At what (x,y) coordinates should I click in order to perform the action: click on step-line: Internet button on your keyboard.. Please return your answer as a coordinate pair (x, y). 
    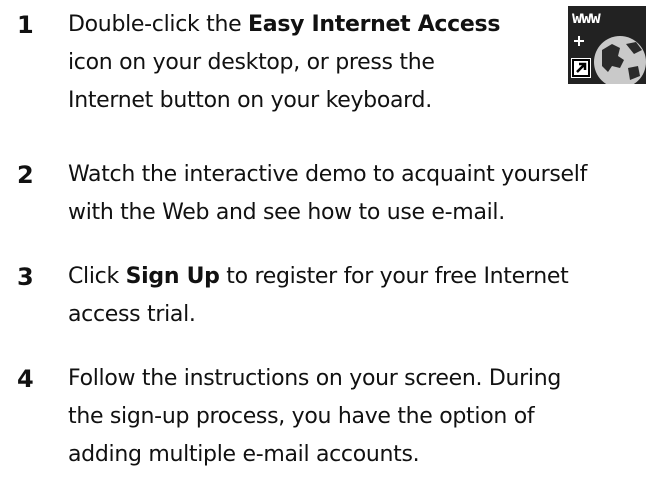
    Looking at the image, I should click on (250, 100).